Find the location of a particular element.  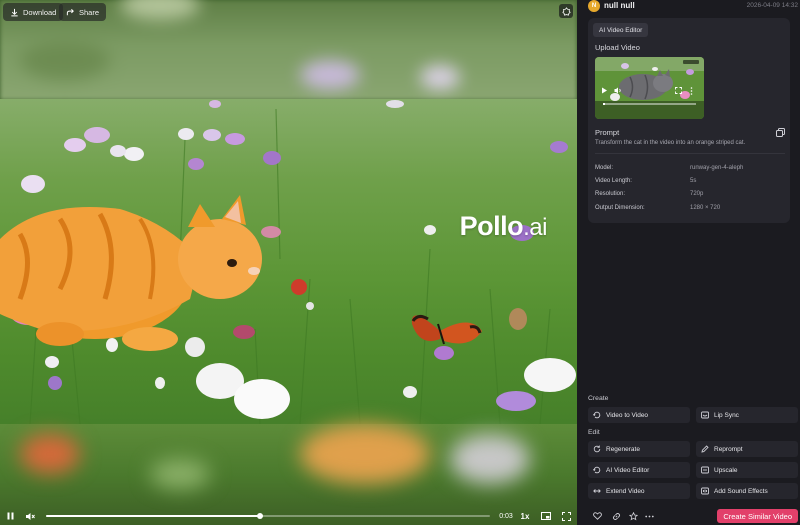

panel-footer: Create Similar Video is located at coordinates (688, 516).